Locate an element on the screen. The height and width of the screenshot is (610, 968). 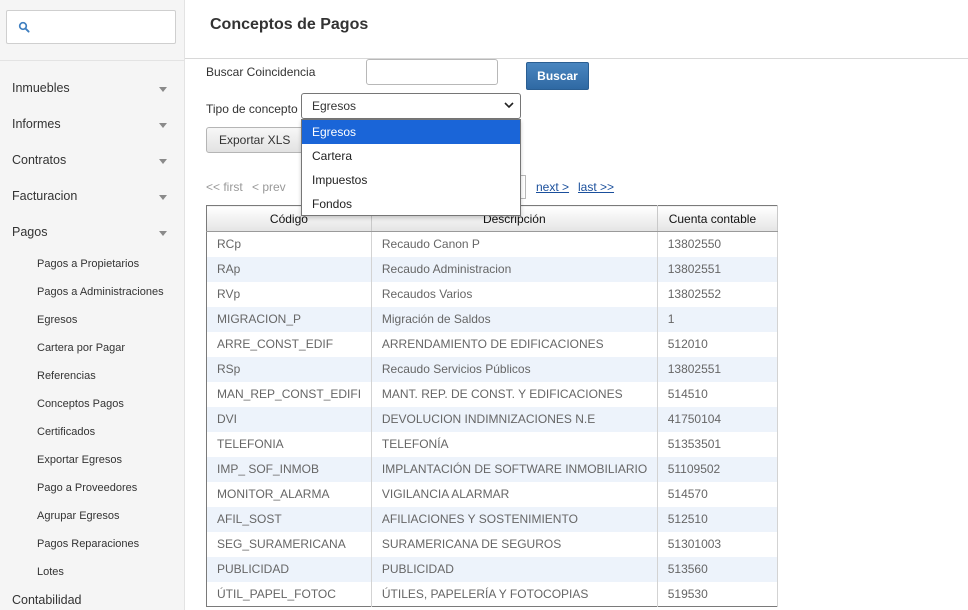
table-row: RSp Recaudo Servicios Públicos 13802551 is located at coordinates (492, 369).